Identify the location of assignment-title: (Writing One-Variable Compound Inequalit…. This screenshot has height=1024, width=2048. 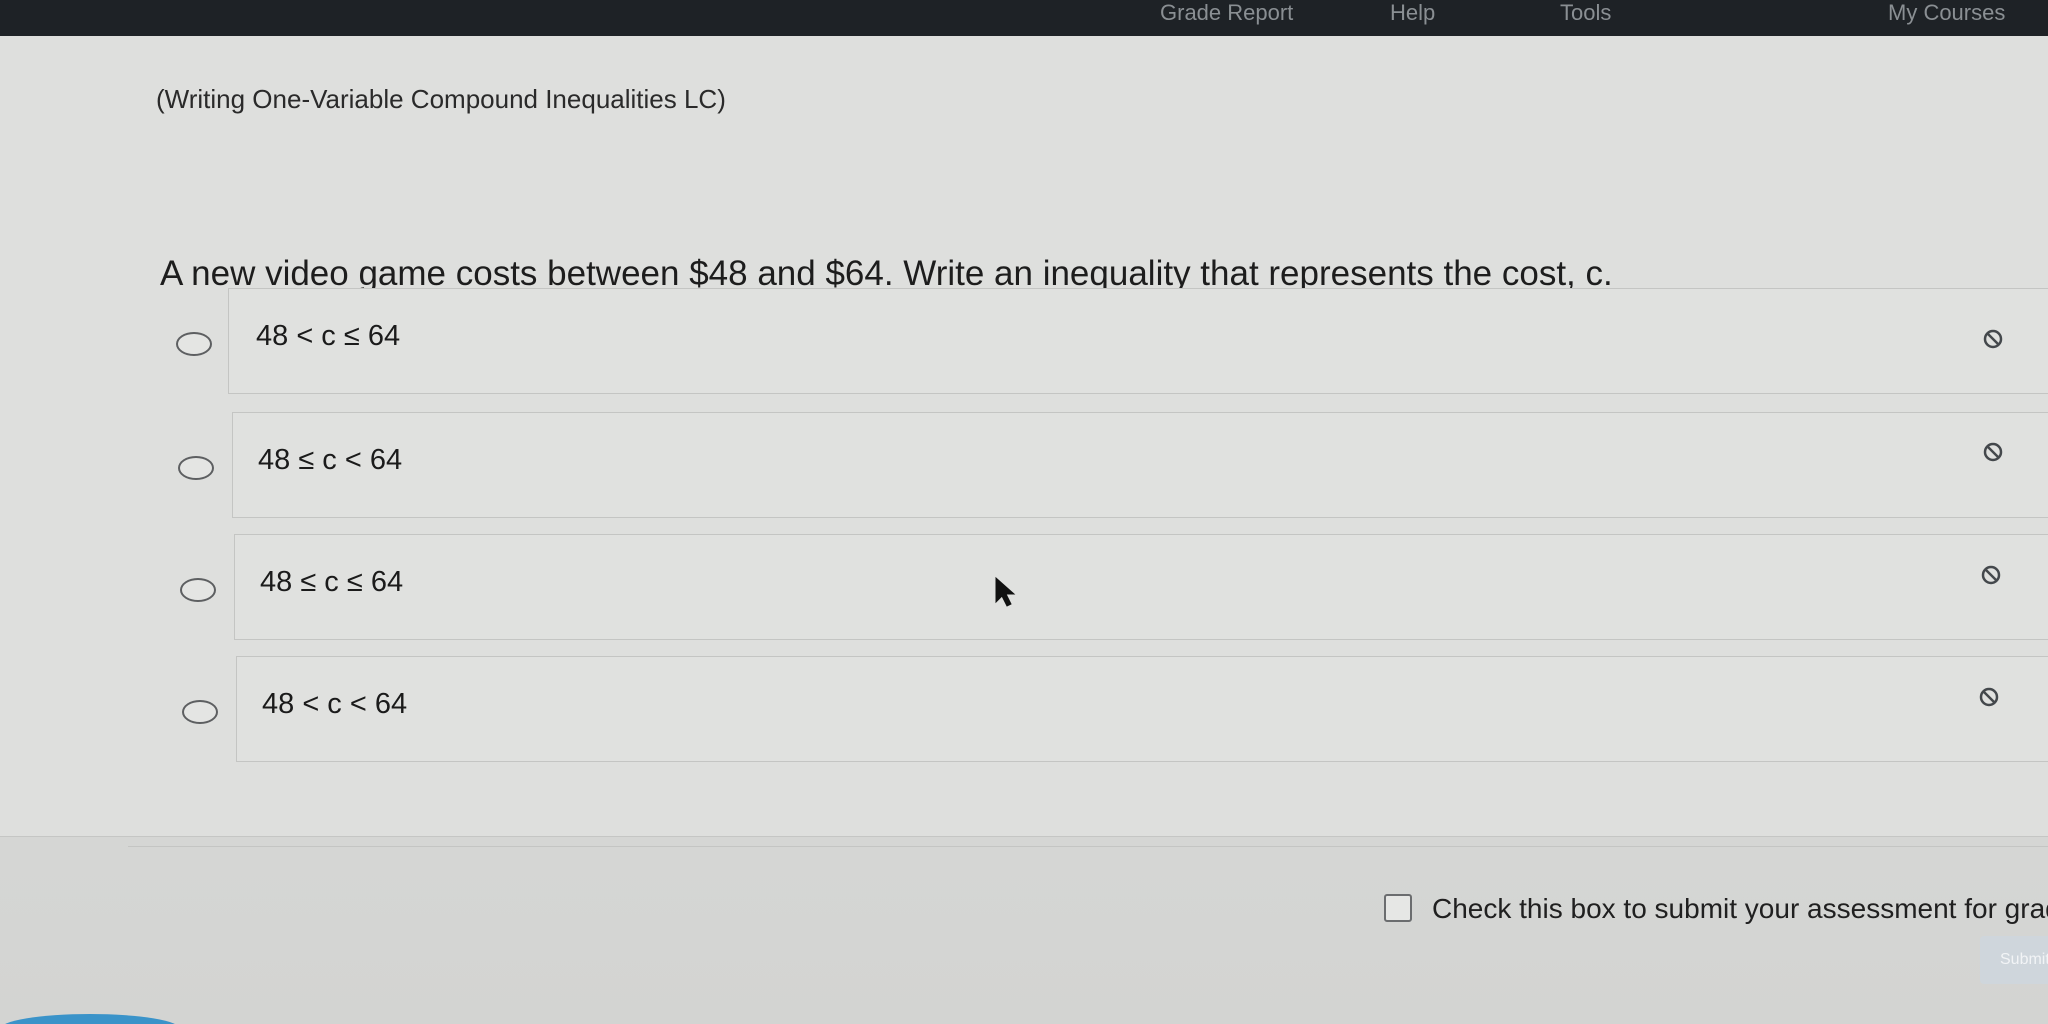
(441, 99).